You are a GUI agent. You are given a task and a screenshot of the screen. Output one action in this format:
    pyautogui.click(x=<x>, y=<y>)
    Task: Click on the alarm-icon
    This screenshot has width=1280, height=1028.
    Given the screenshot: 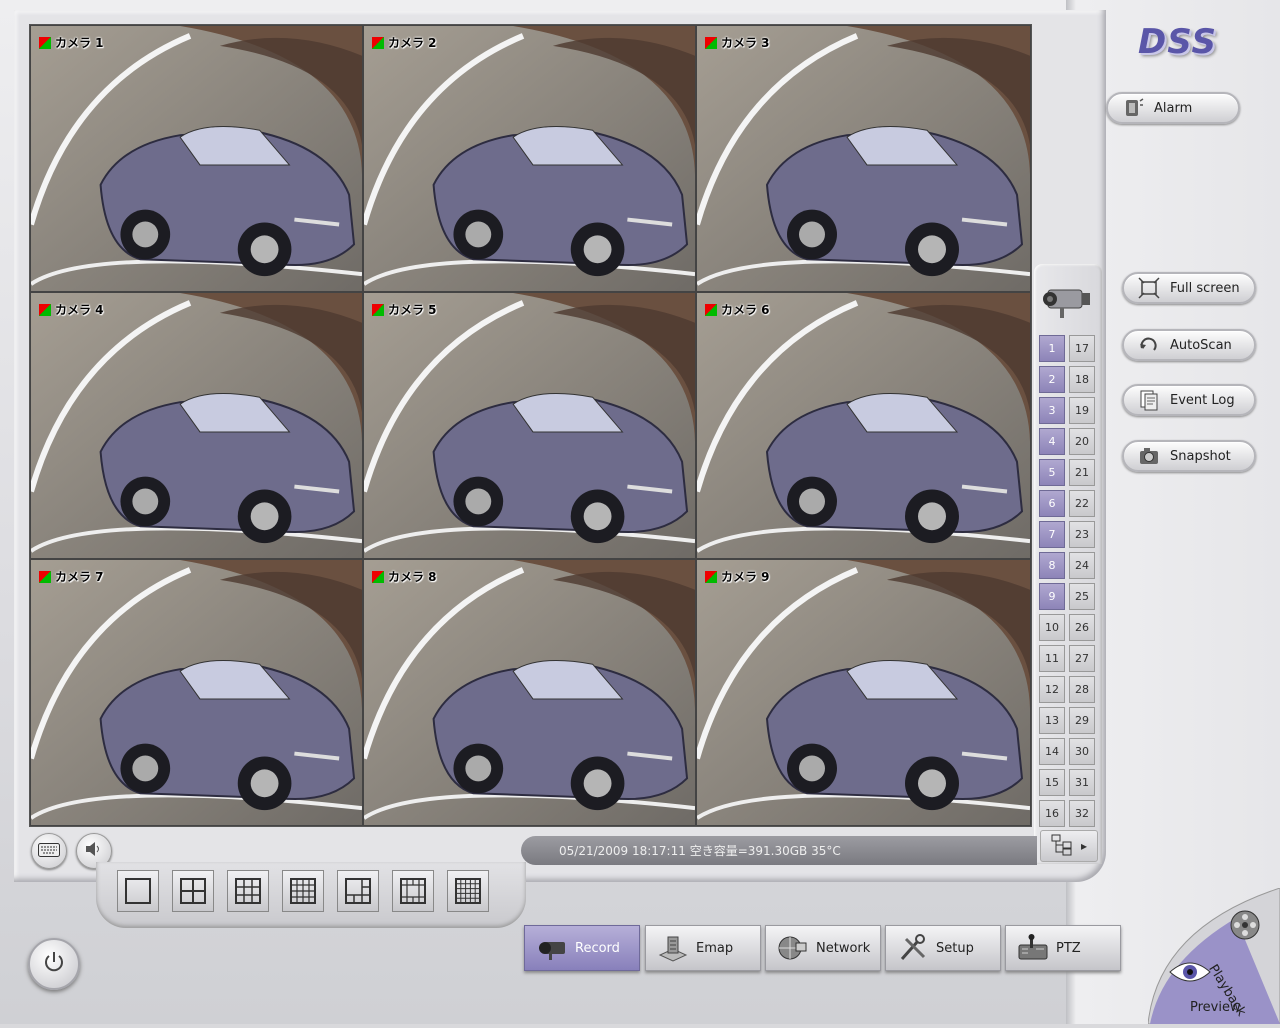 What is the action you would take?
    pyautogui.click(x=1133, y=108)
    